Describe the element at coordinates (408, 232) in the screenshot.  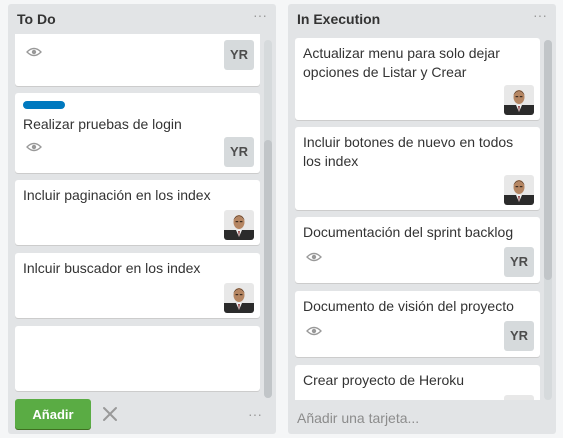
I see `card-title: Documentación del sprint backlog` at that location.